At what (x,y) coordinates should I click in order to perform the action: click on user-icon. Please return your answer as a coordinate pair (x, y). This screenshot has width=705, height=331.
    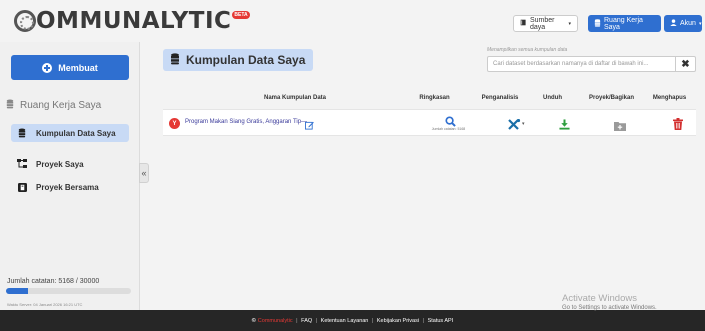
    Looking at the image, I should click on (673, 23).